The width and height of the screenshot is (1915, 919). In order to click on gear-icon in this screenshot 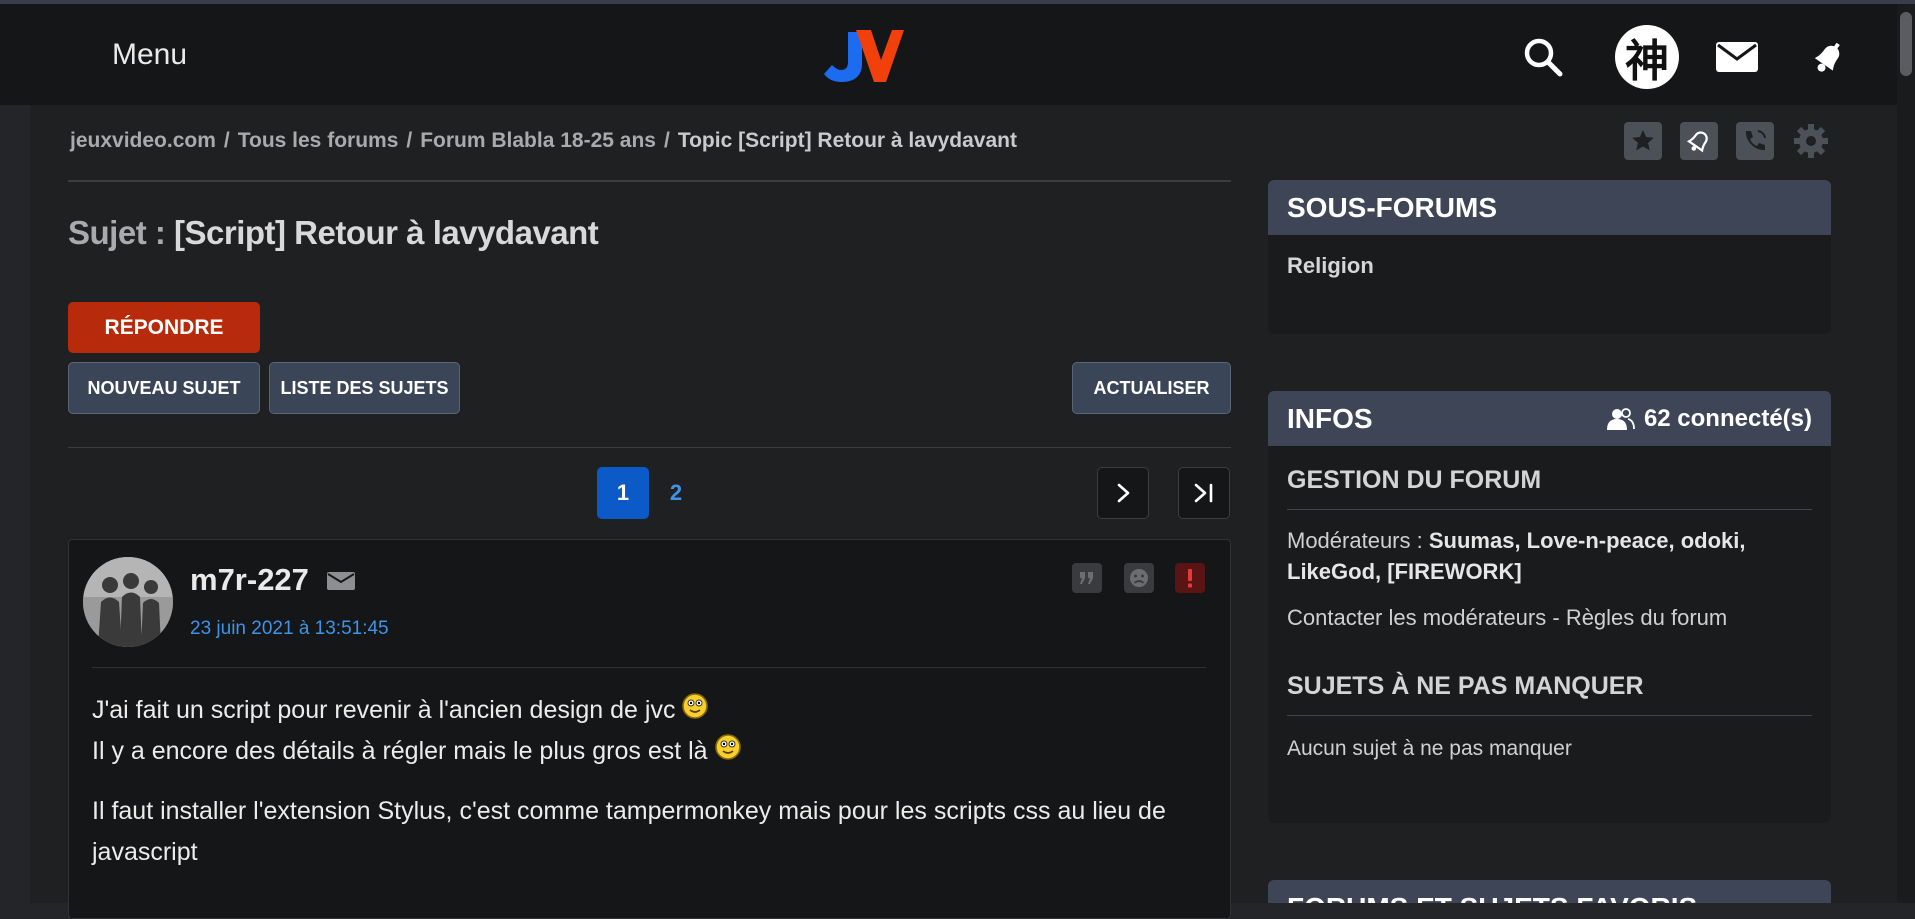, I will do `click(1811, 141)`.